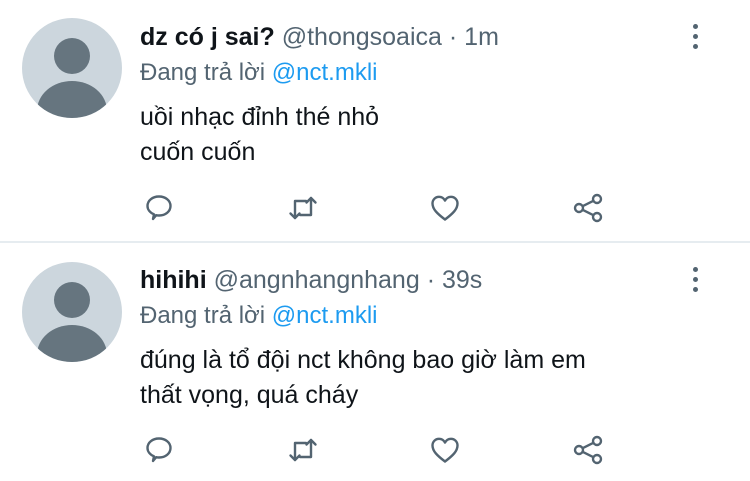 The width and height of the screenshot is (750, 481). I want to click on user-handle: @angnhangnhang, so click(317, 280).